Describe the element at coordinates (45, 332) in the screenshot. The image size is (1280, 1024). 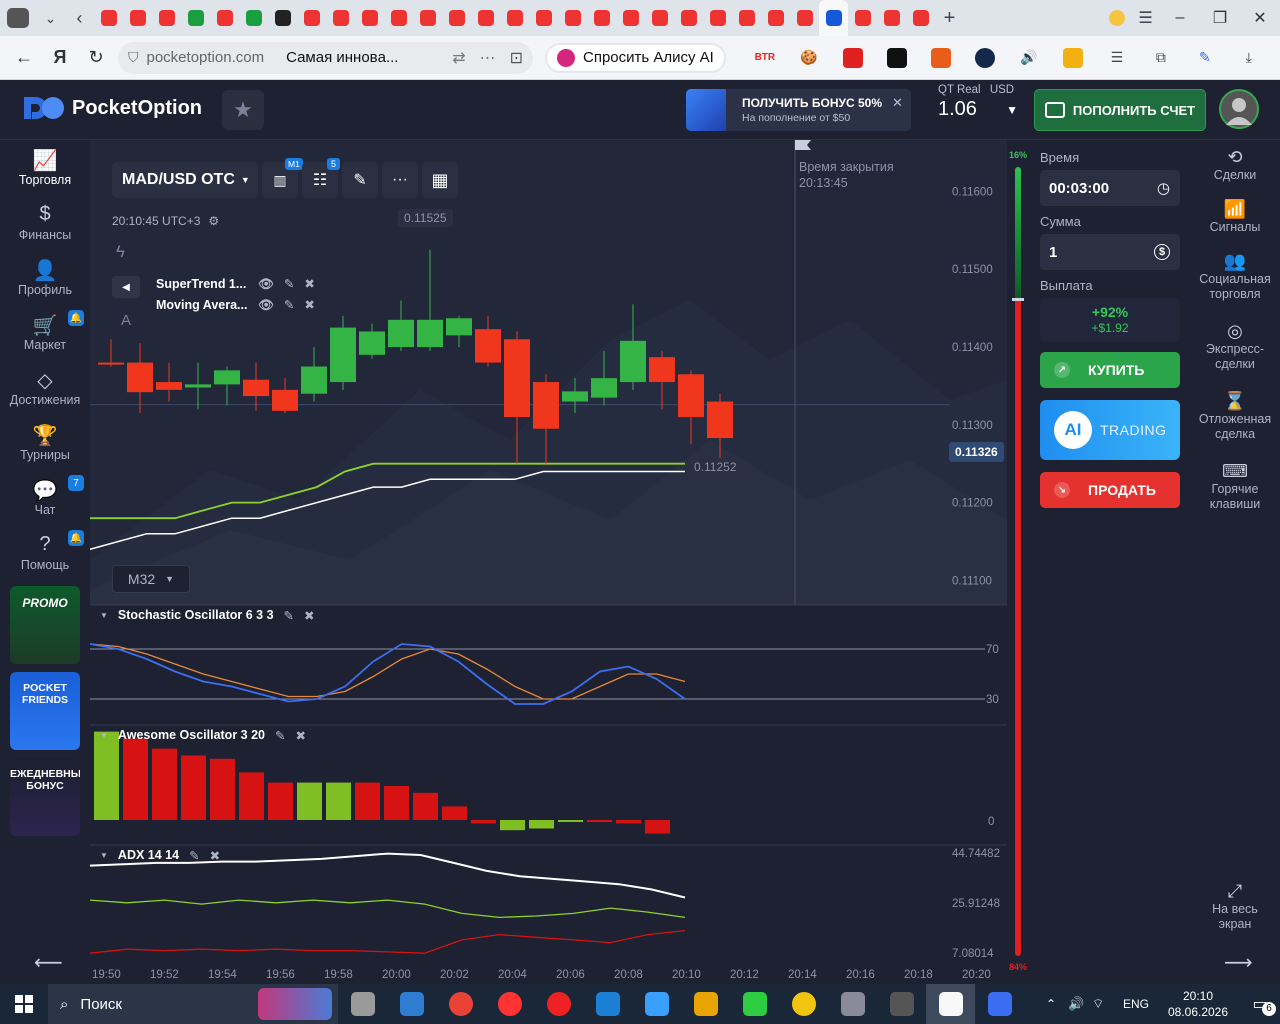
I see `sidebar-item-cart: 🛒 Маркет 🔔` at that location.